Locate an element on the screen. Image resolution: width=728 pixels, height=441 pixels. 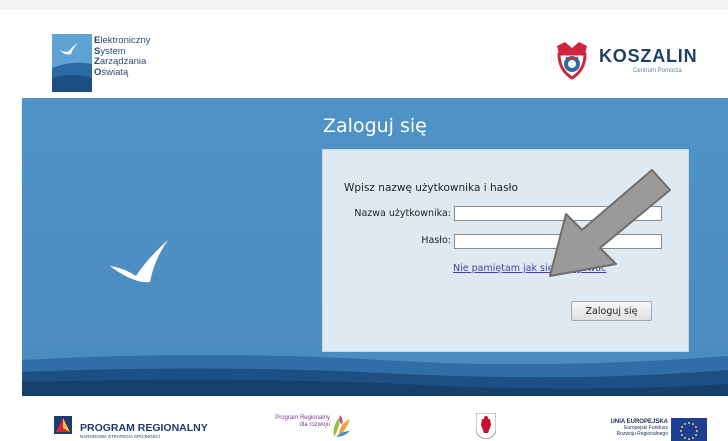
program-regionalny-subtitle: NARODOWA STRATEGIA SPÓJNOŚCI is located at coordinates (120, 436).